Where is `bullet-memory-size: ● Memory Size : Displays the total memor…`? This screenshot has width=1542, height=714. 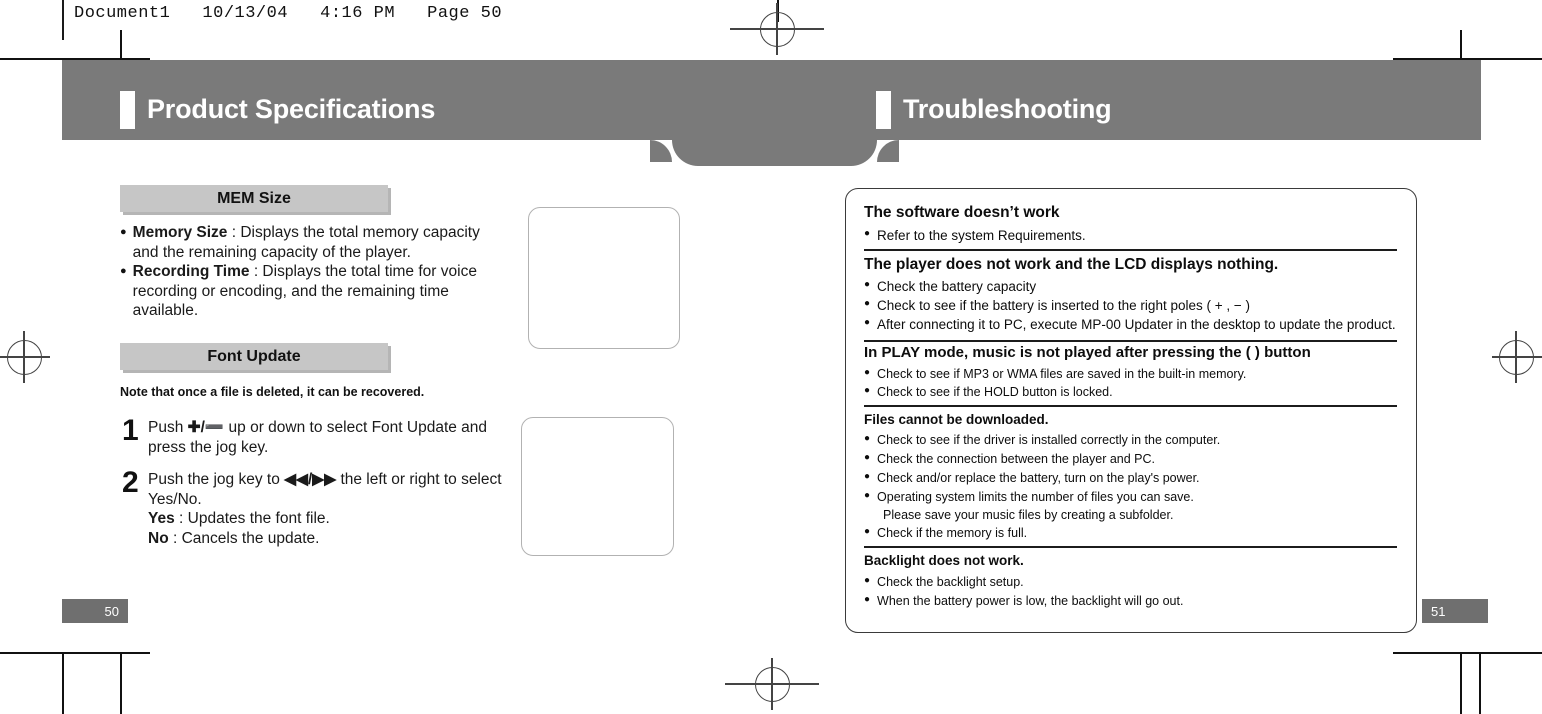 bullet-memory-size: ● Memory Size : Displays the total memor… is located at coordinates (306, 242).